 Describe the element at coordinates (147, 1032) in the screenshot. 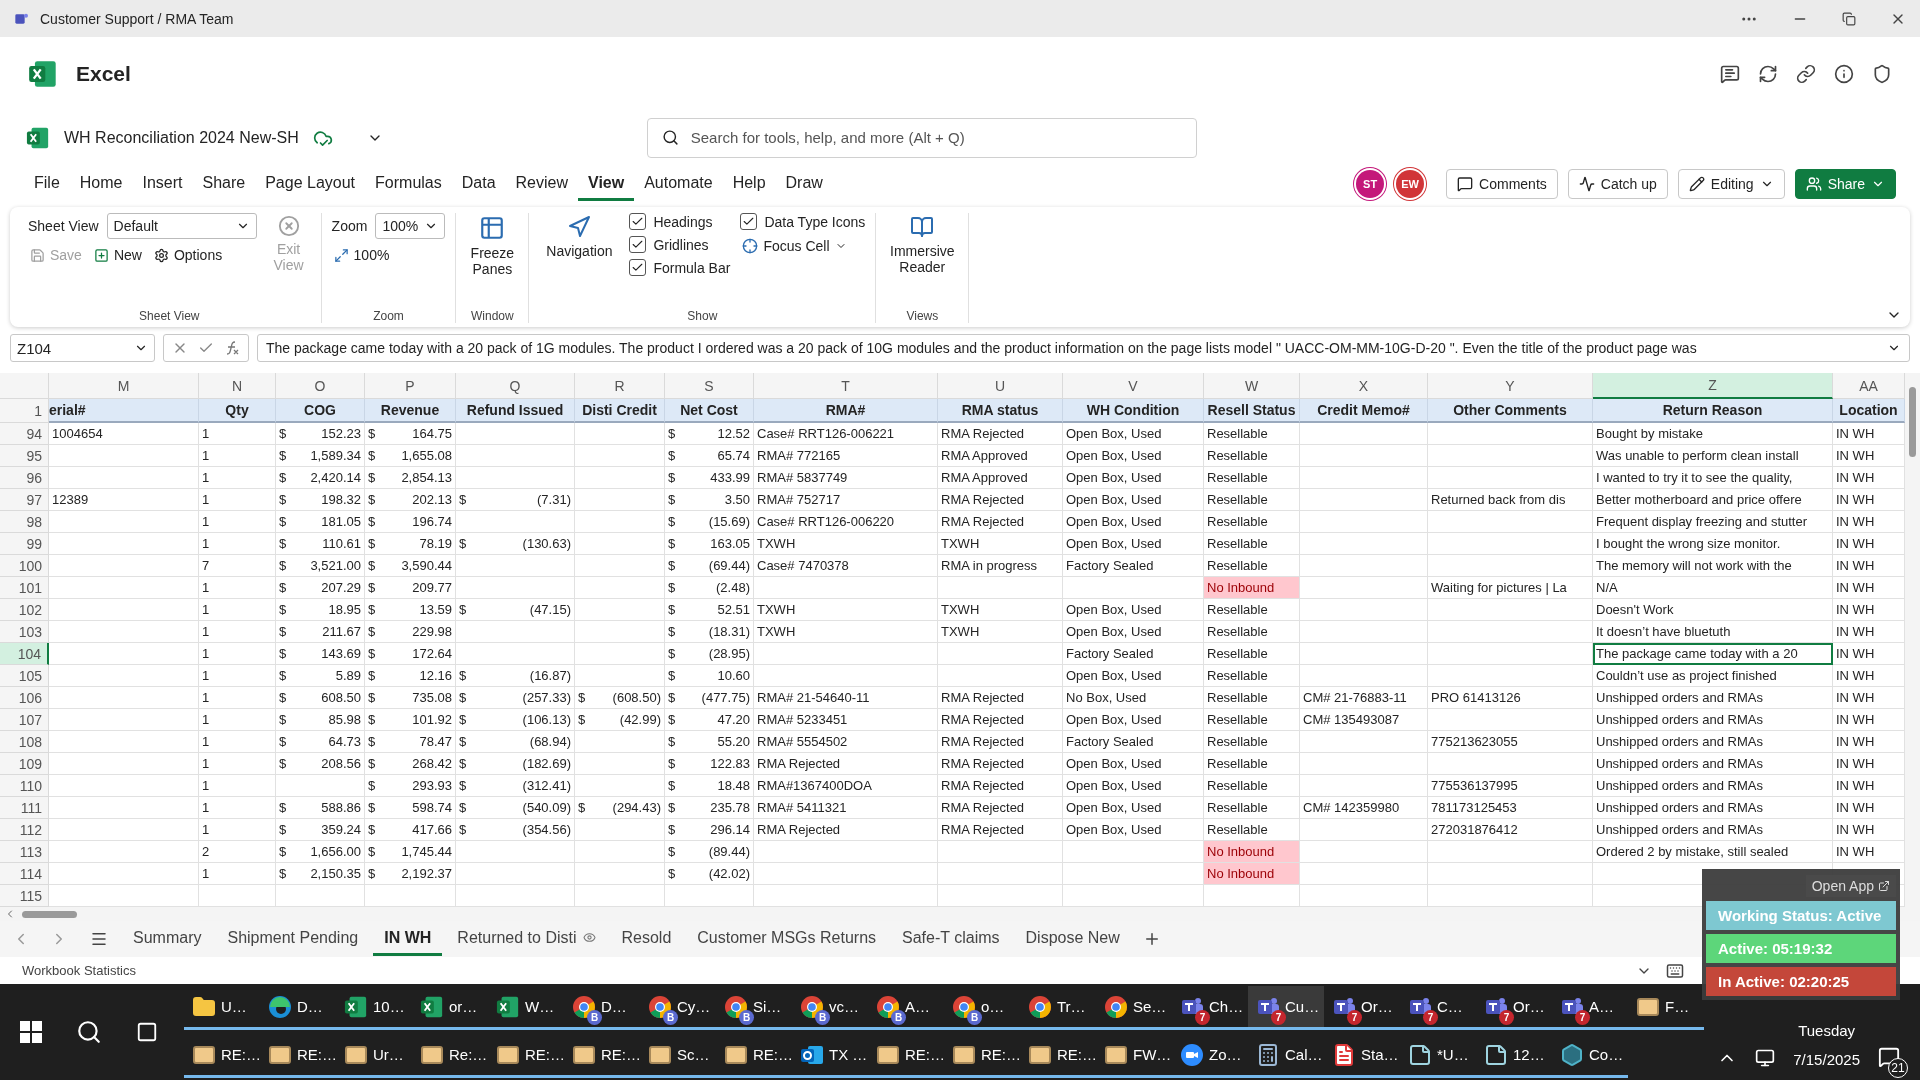

I see `task-view-icon` at that location.